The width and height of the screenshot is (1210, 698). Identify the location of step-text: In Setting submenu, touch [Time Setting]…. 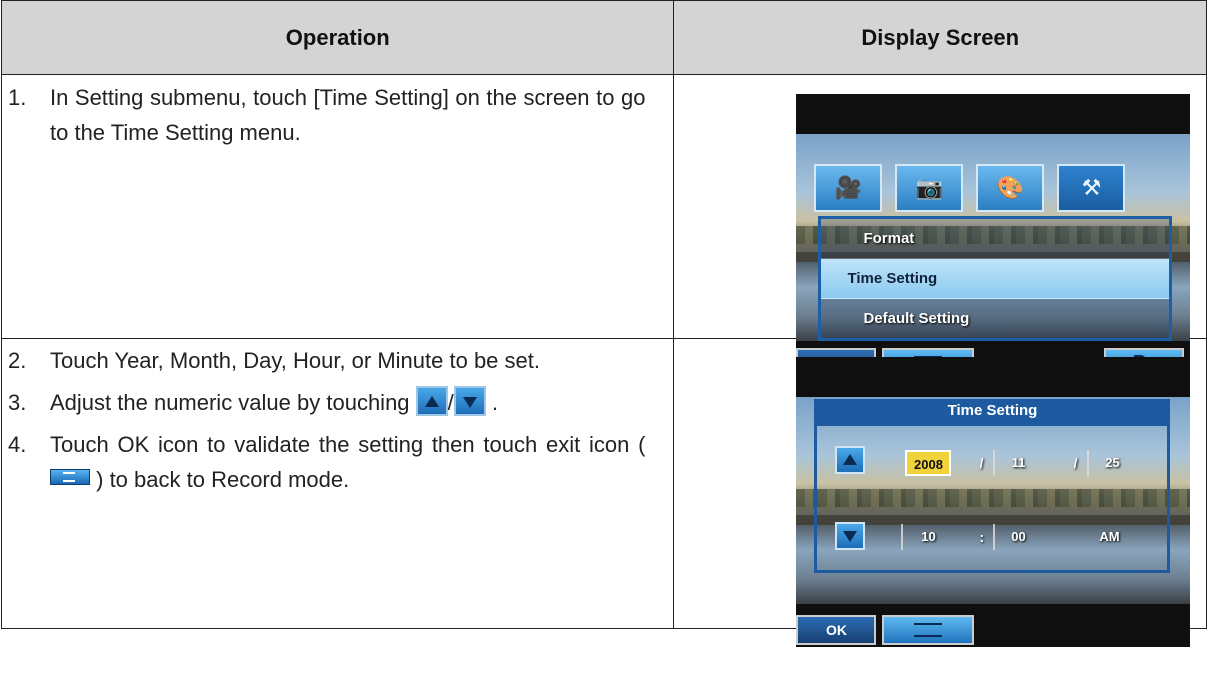
(348, 115).